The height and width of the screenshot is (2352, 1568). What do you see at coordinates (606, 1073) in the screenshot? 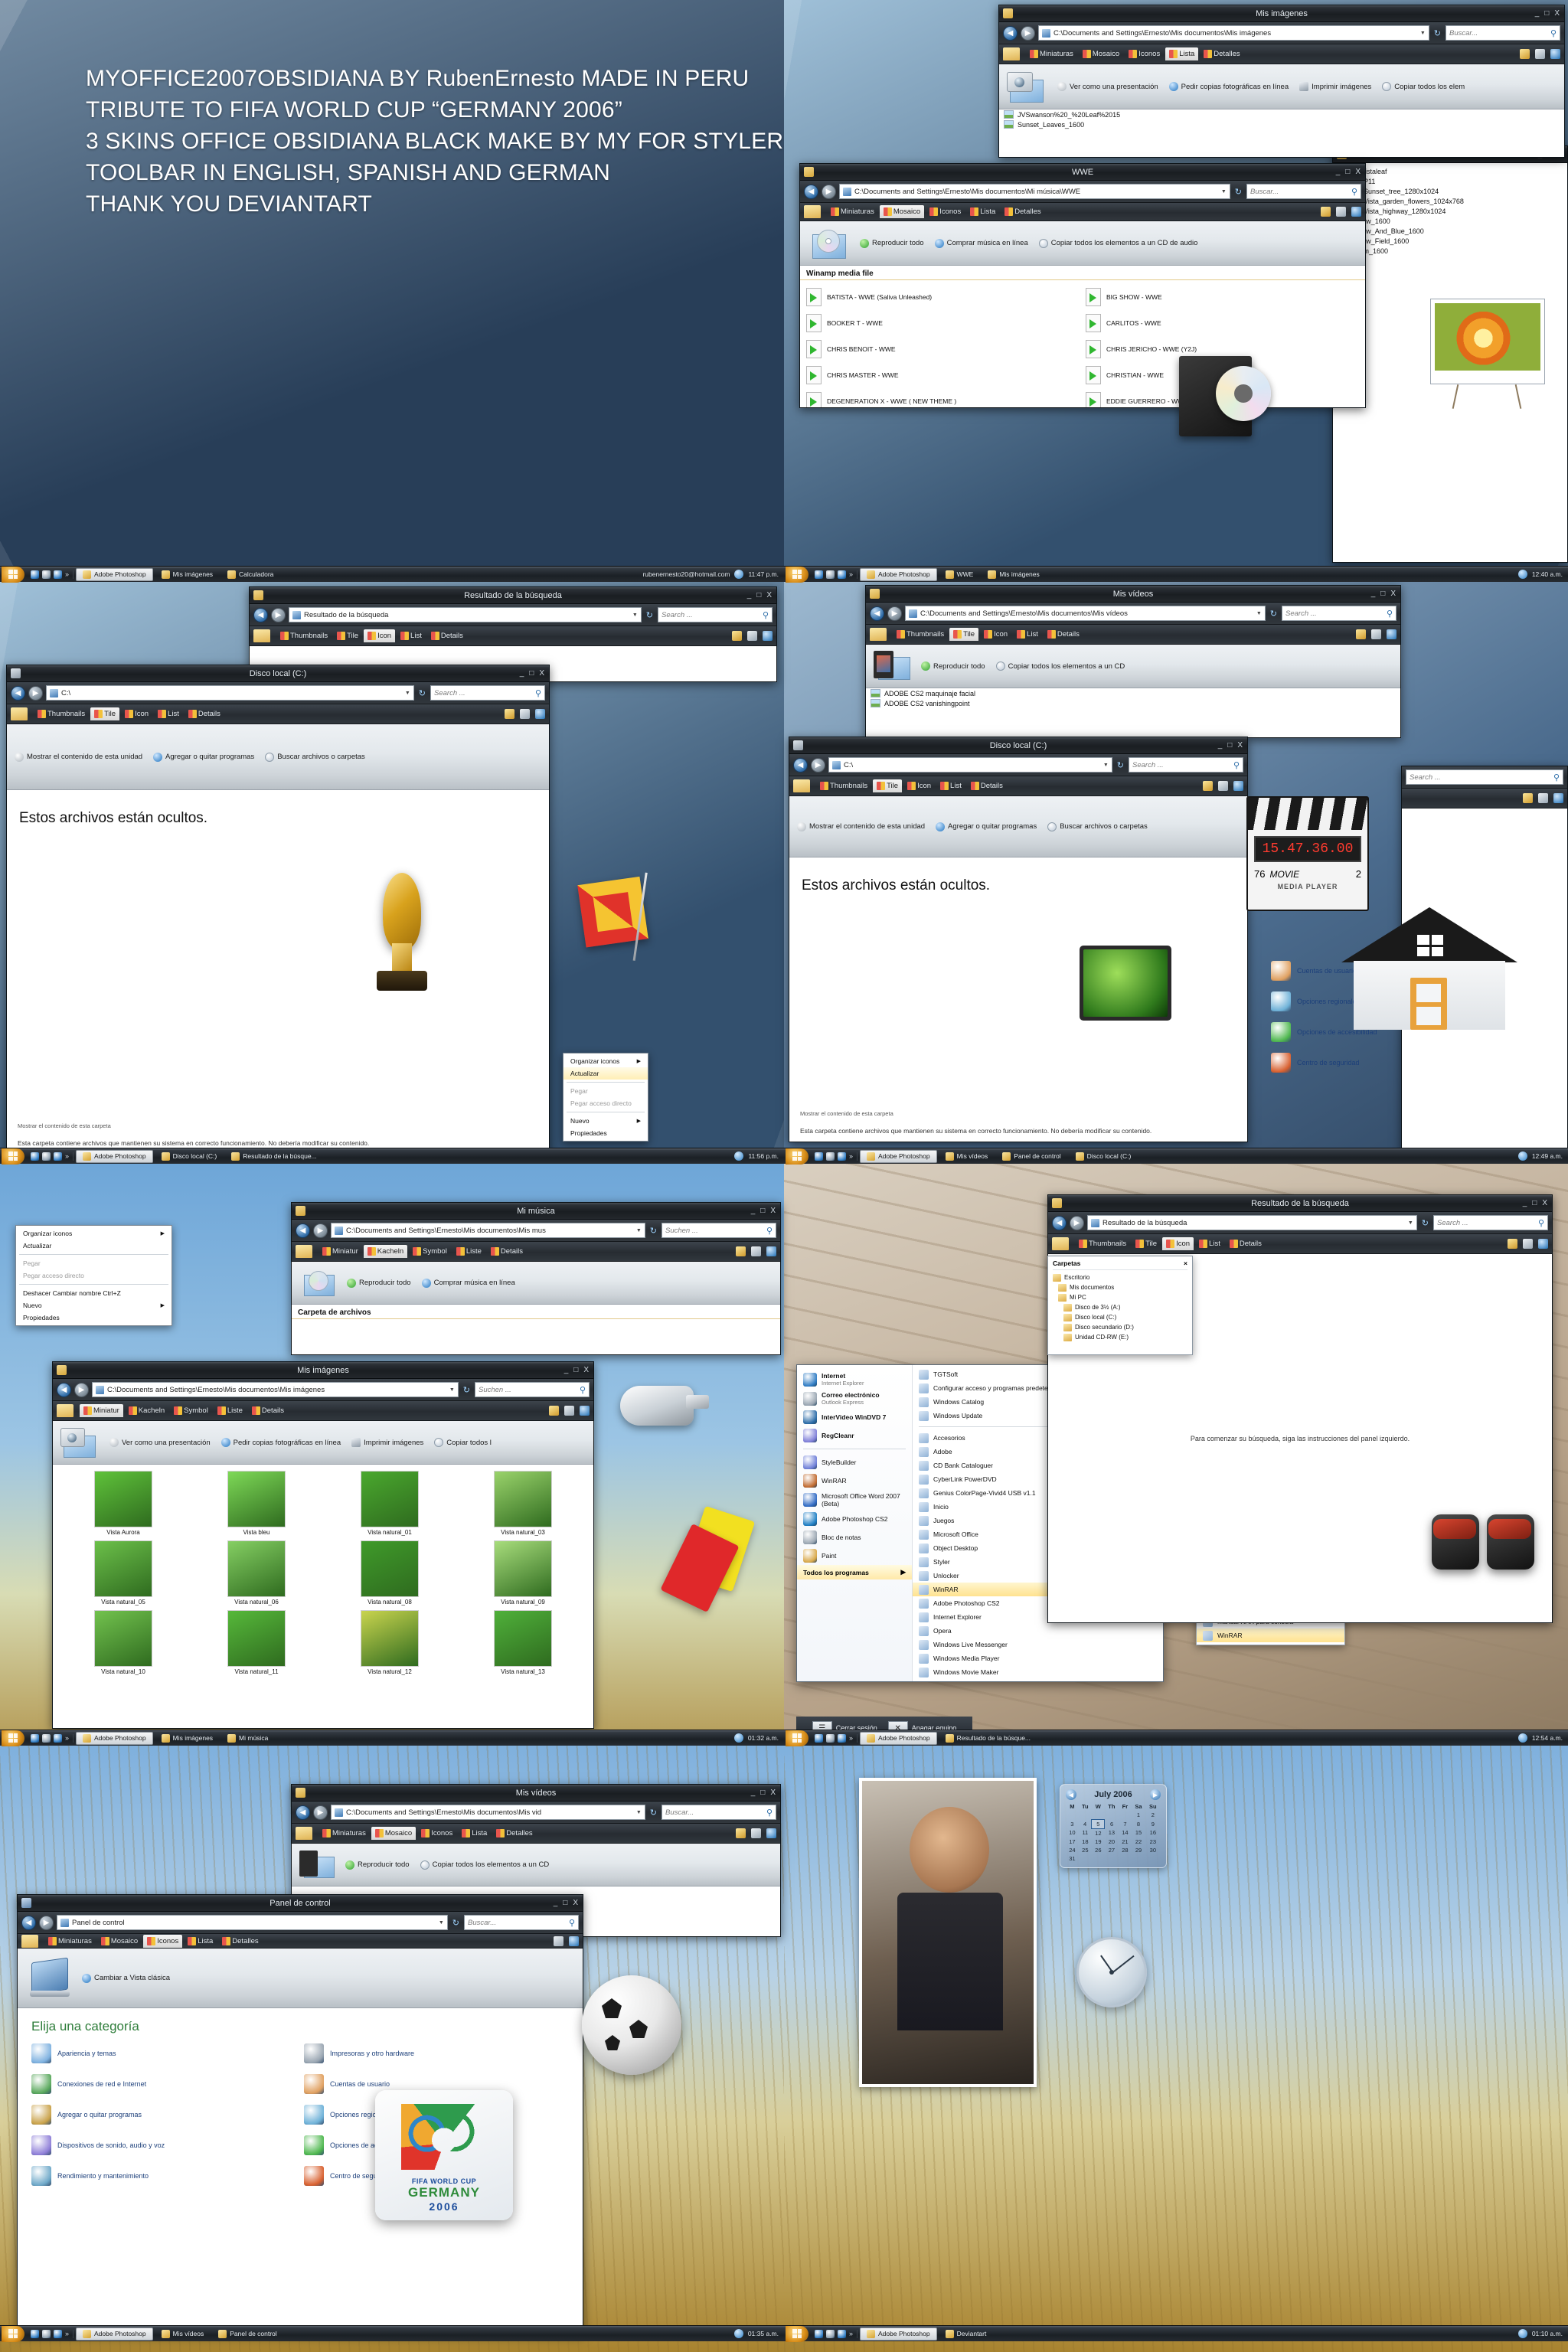
I see `context-menu-item: Actualizar` at bounding box center [606, 1073].